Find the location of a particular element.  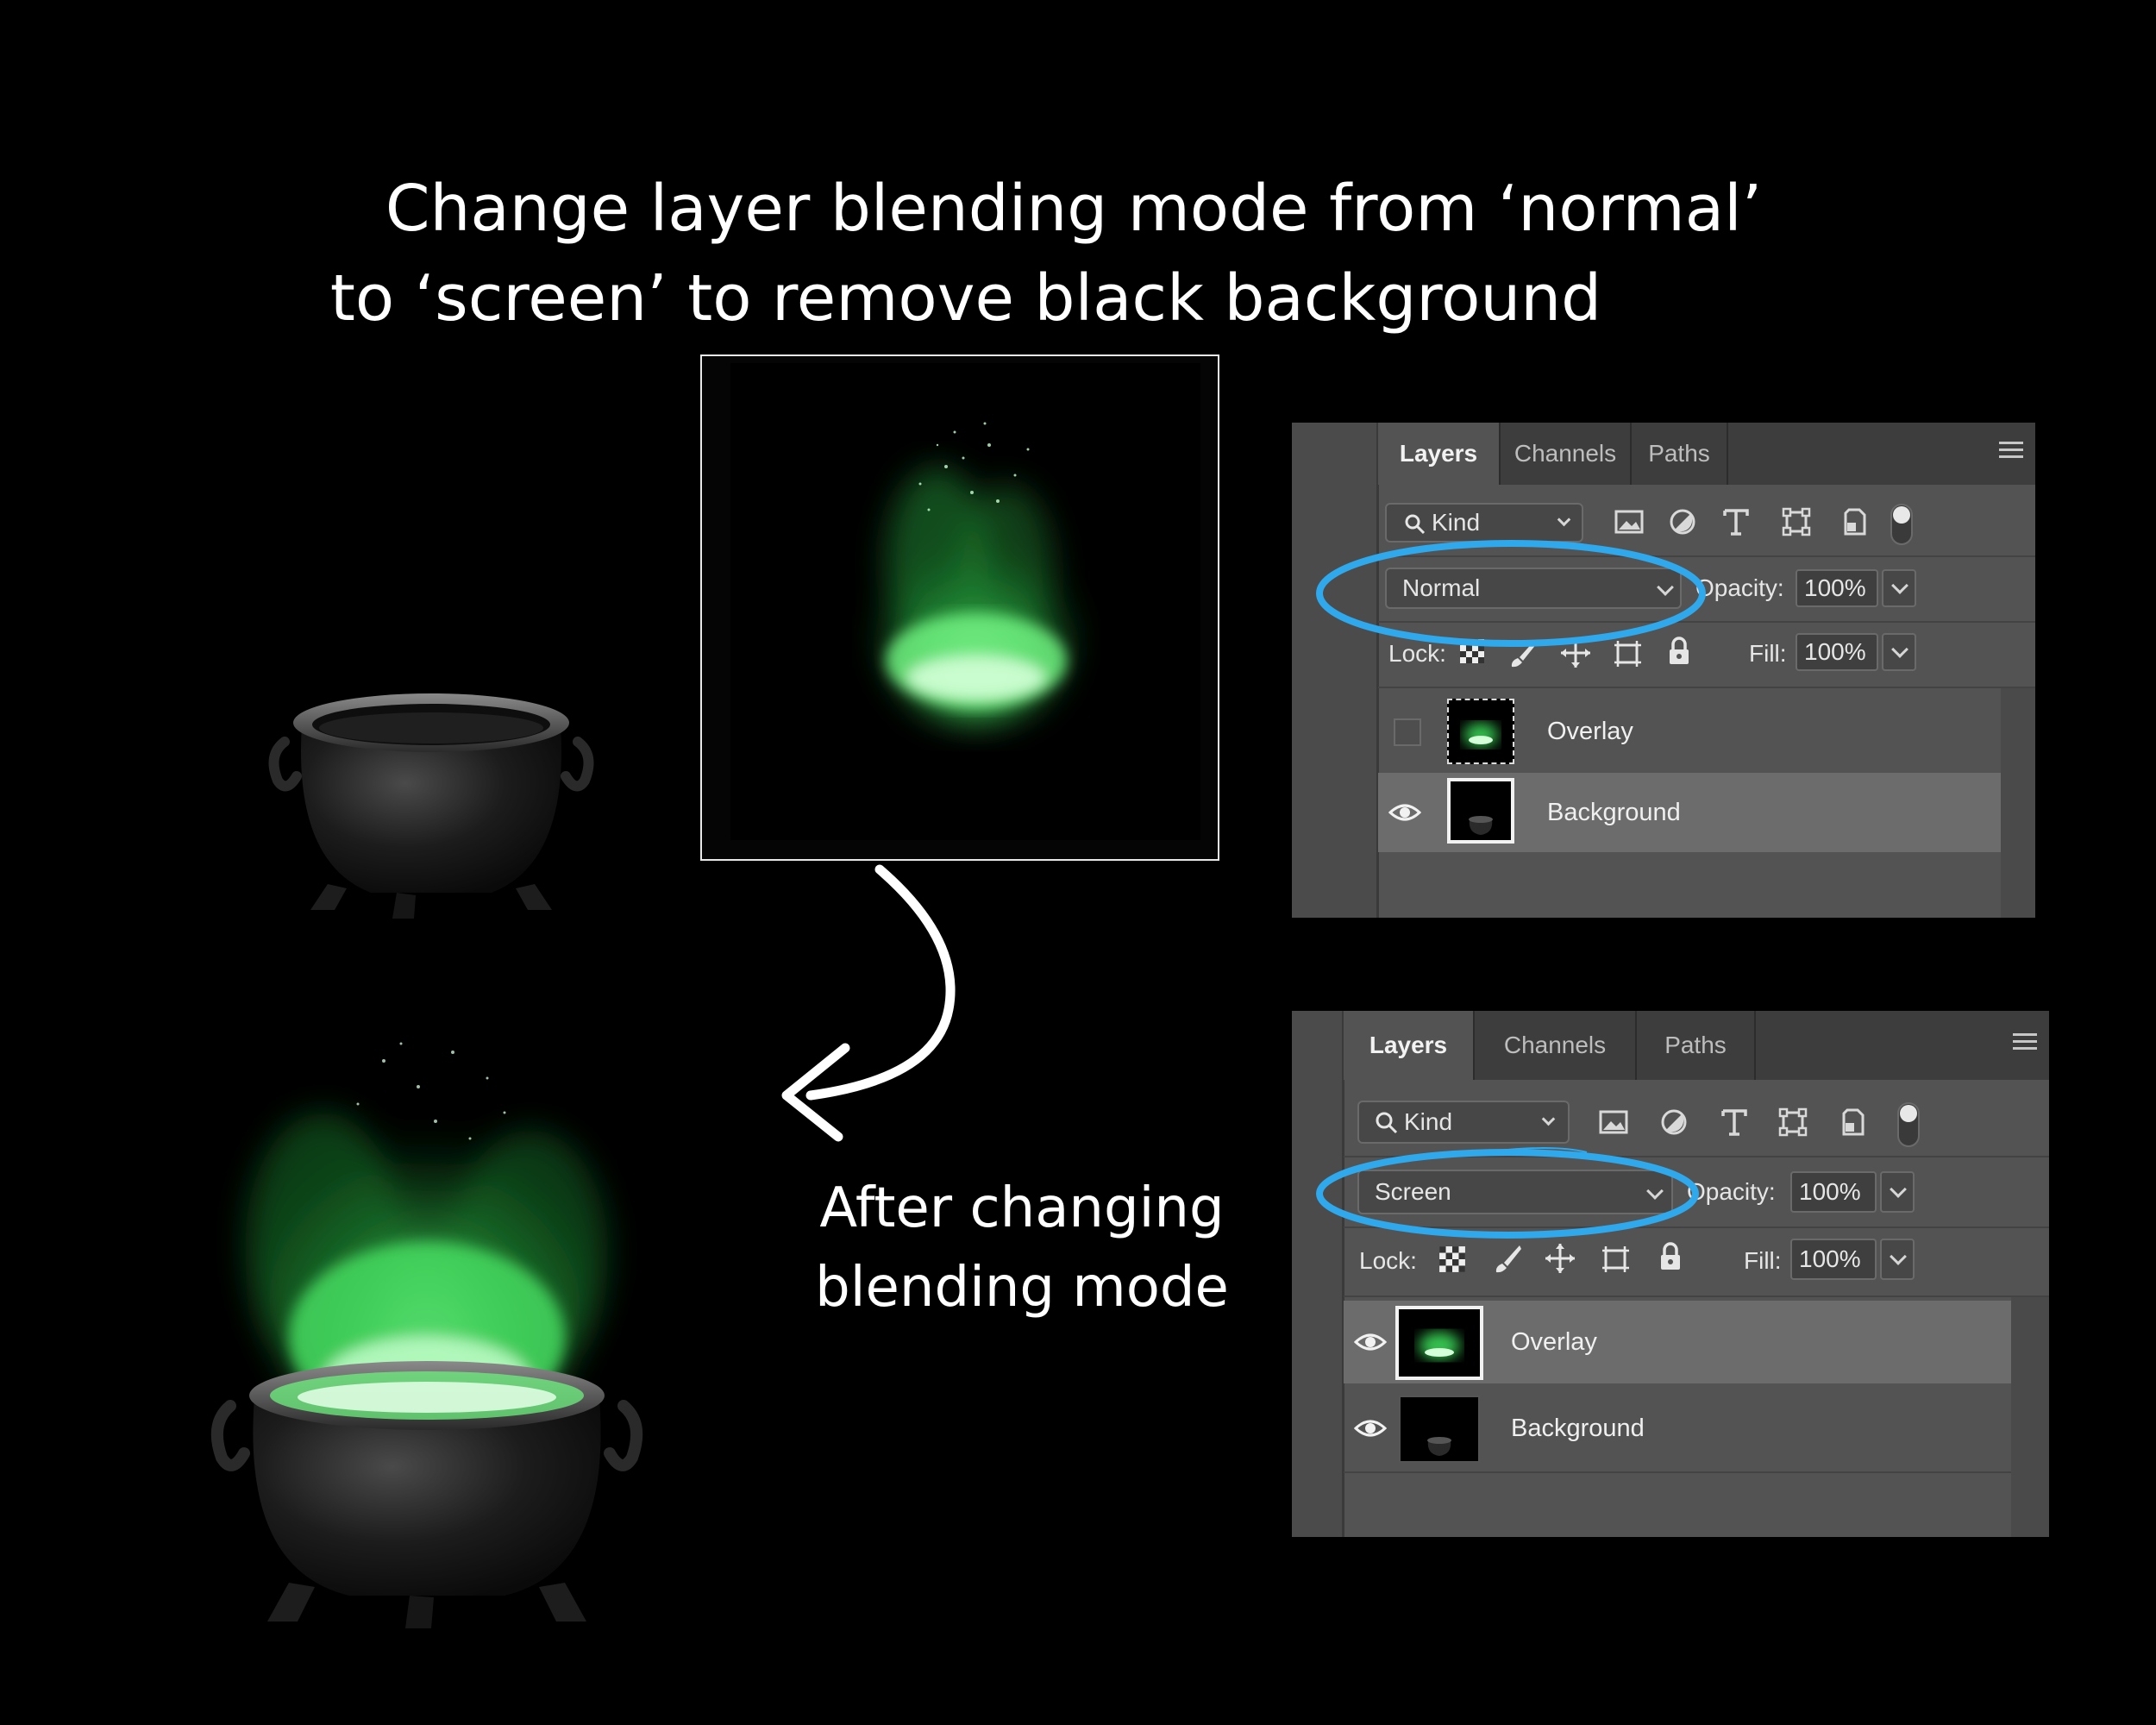

steaming-cauldron-image is located at coordinates (426, 1335).